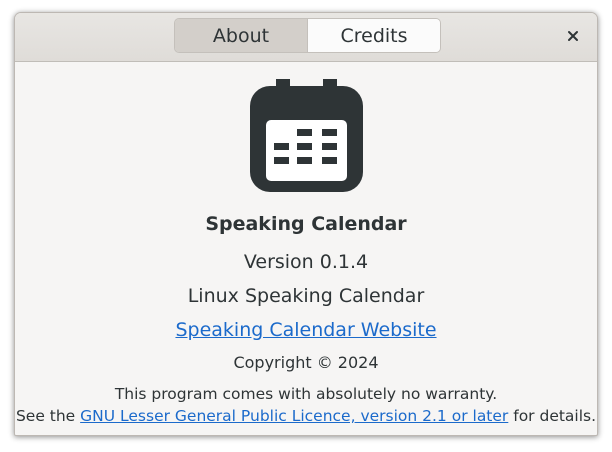  I want to click on app-version: Version 0.1.4, so click(306, 262).